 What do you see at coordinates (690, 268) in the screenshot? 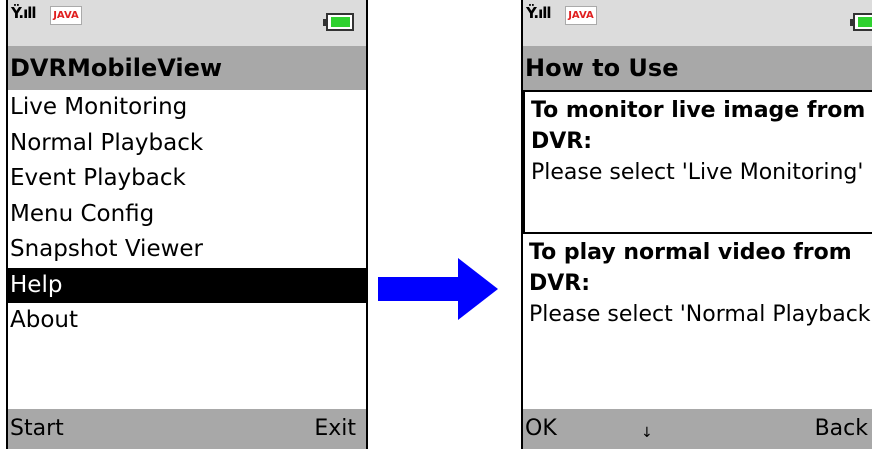
I see `help-heading: To play normal video from DVR:` at bounding box center [690, 268].